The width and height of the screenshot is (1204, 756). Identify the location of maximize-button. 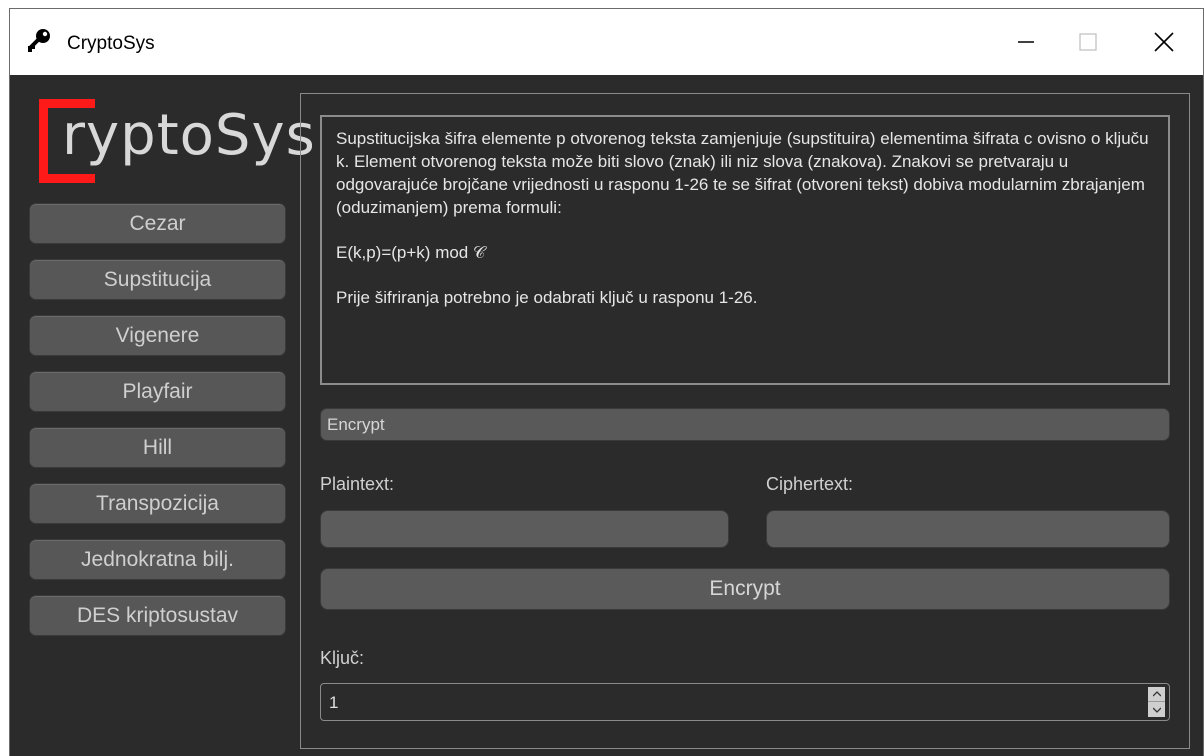
(1088, 42).